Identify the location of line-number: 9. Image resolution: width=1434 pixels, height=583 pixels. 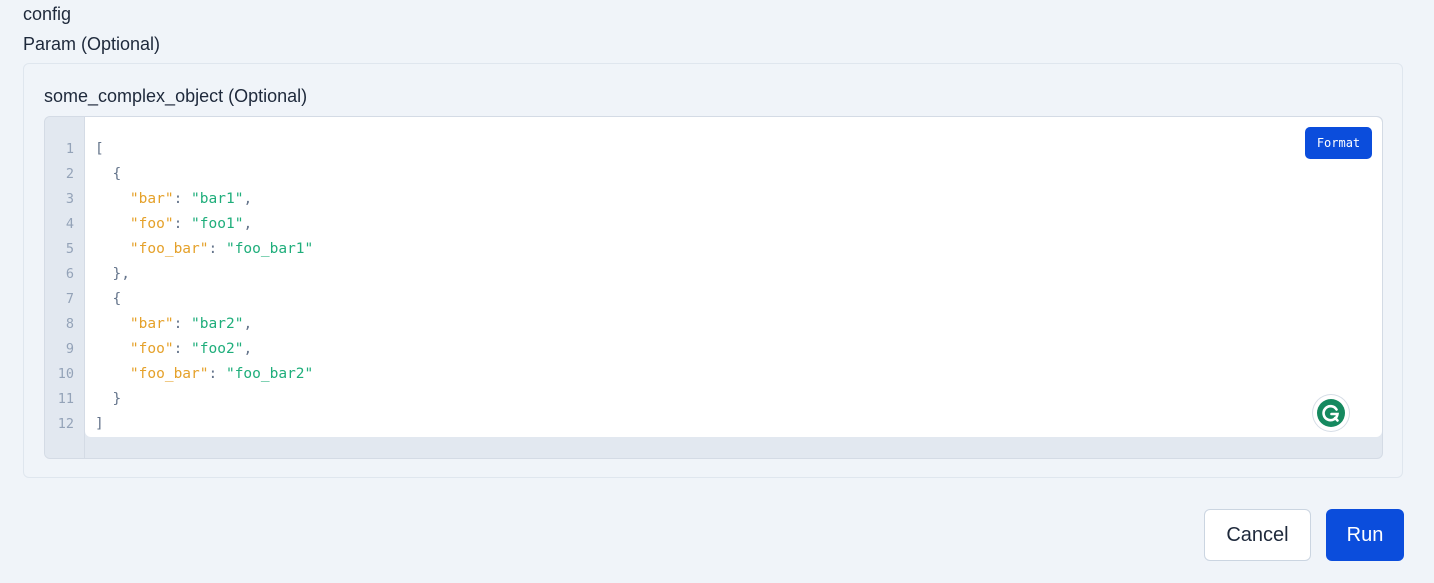
(69, 349).